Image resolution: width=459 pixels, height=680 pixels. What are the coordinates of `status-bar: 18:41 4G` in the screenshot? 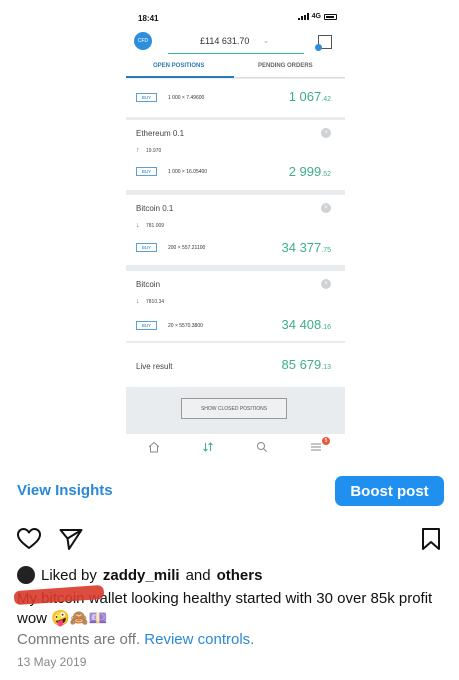 It's located at (235, 13).